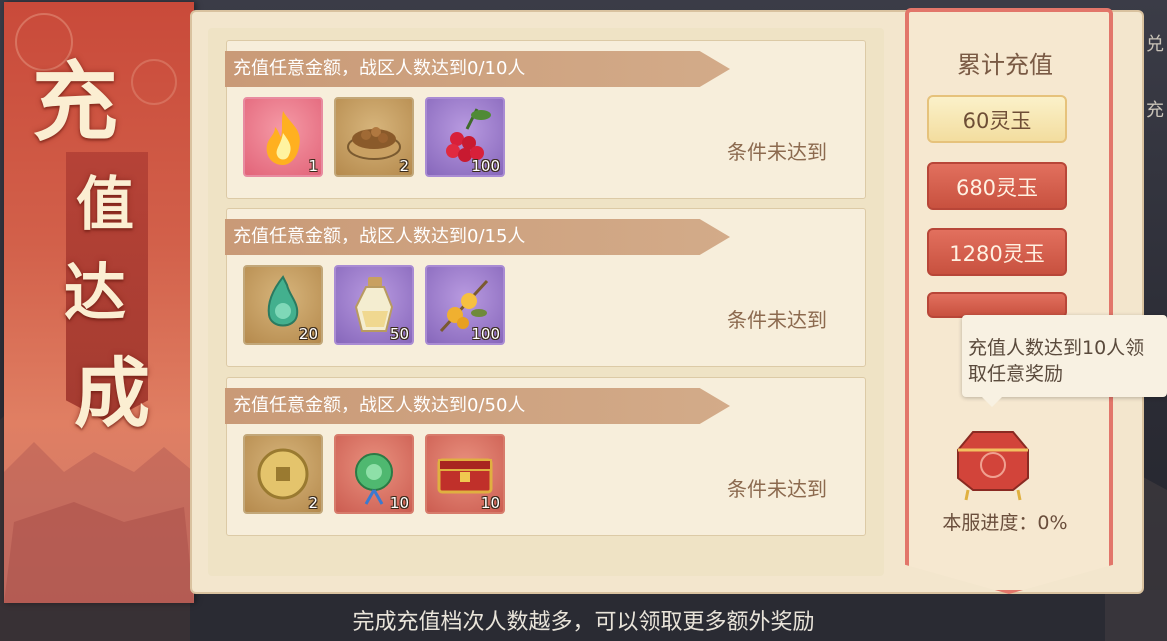 This screenshot has height=641, width=1167. What do you see at coordinates (1155, 90) in the screenshot?
I see `side-tab: 兑 充` at bounding box center [1155, 90].